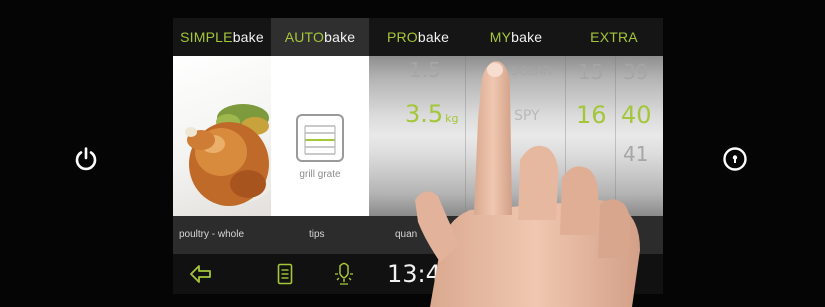 This screenshot has width=825, height=307. I want to click on start-button: T, so click(623, 272).